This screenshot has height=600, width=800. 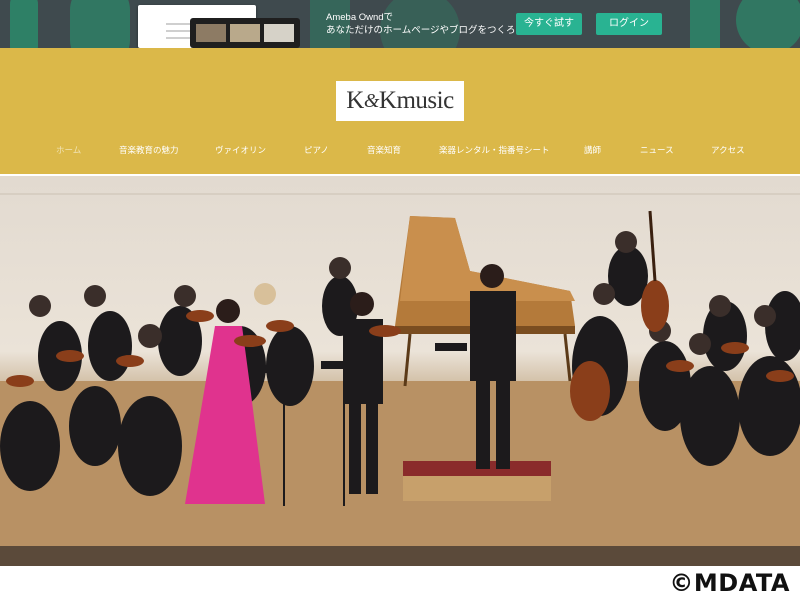 I want to click on promo-line-2: あなただけのホームページやブログをつくろう, so click(x=426, y=30).